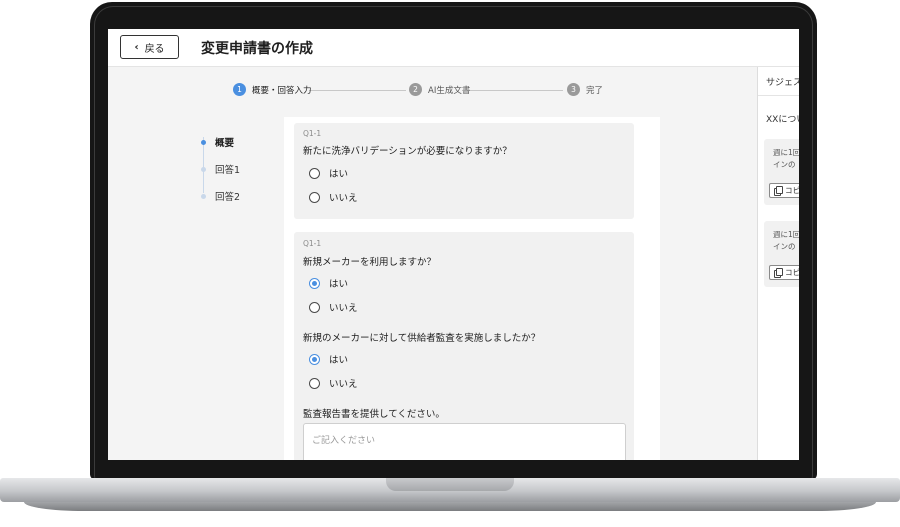  What do you see at coordinates (449, 90) in the screenshot?
I see `step-label: AI生成文書` at bounding box center [449, 90].